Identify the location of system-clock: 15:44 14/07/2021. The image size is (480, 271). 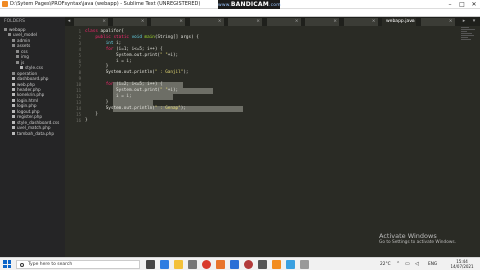
(462, 264).